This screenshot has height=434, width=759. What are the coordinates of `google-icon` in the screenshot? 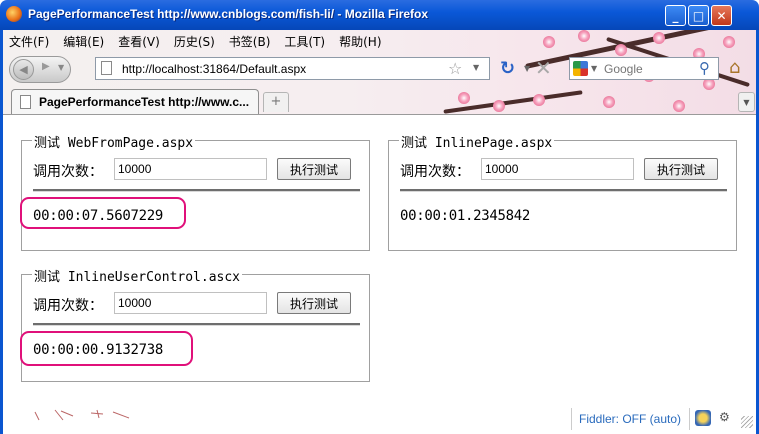 It's located at (580, 68).